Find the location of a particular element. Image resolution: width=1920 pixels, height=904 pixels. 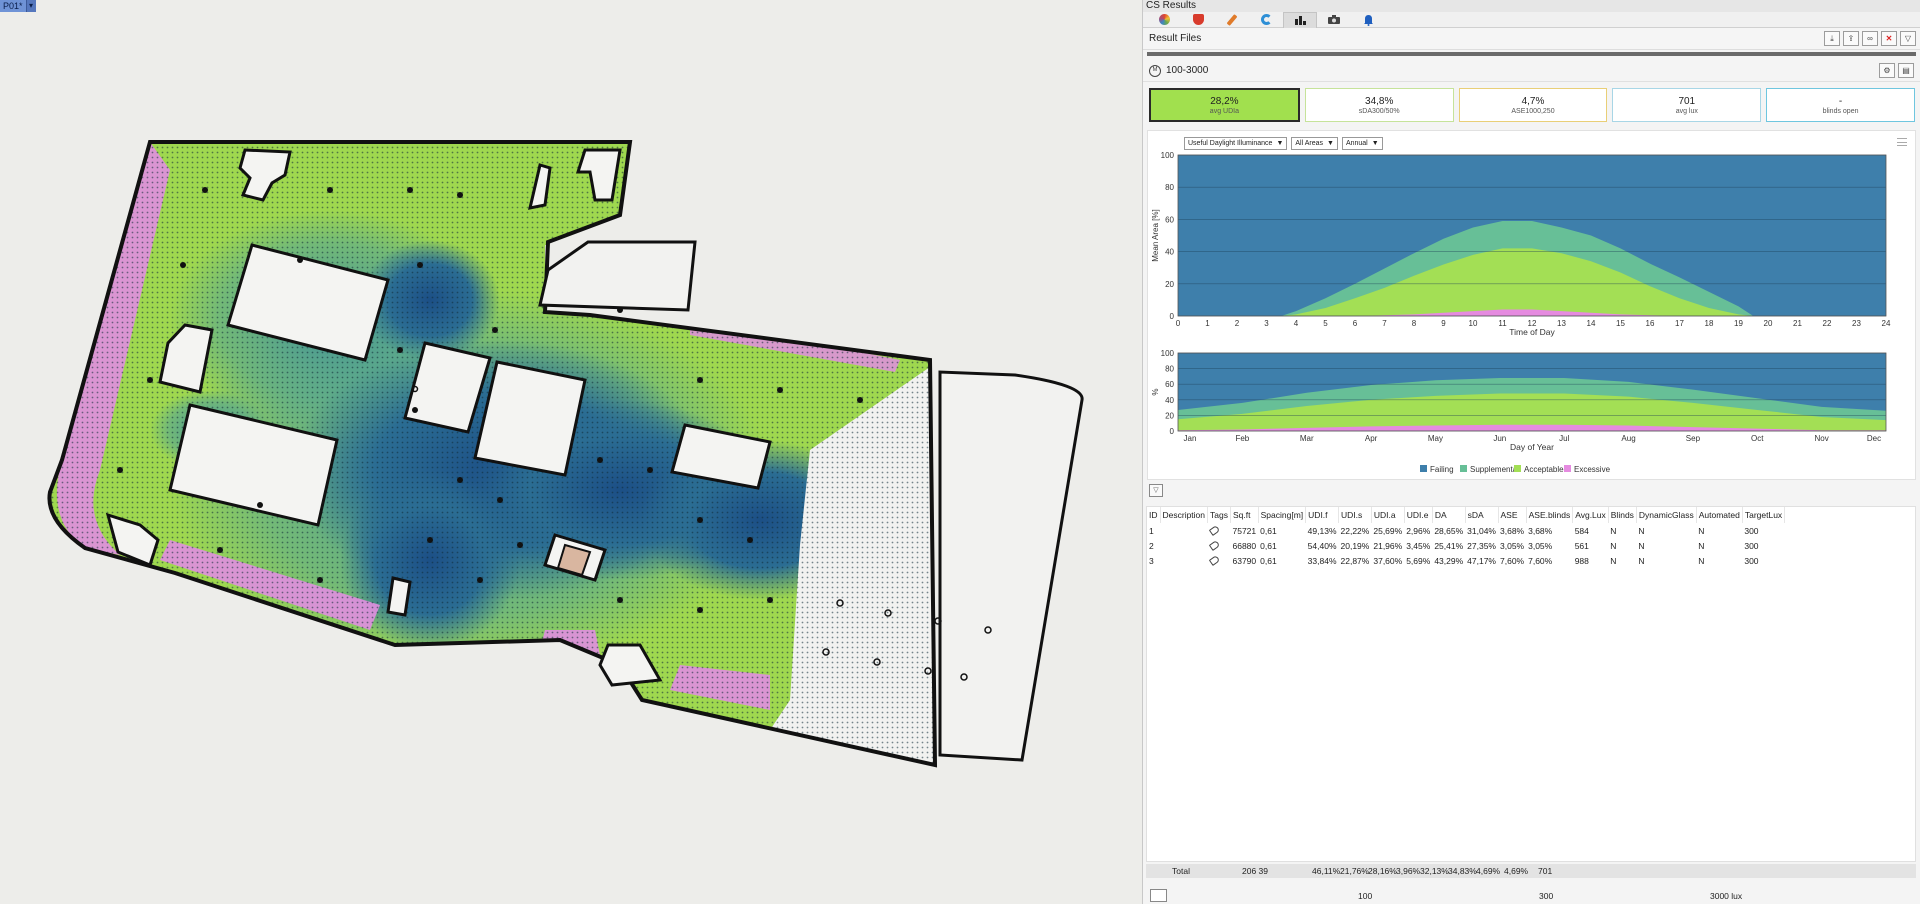

table-cell: 33,84% is located at coordinates (1322, 560).